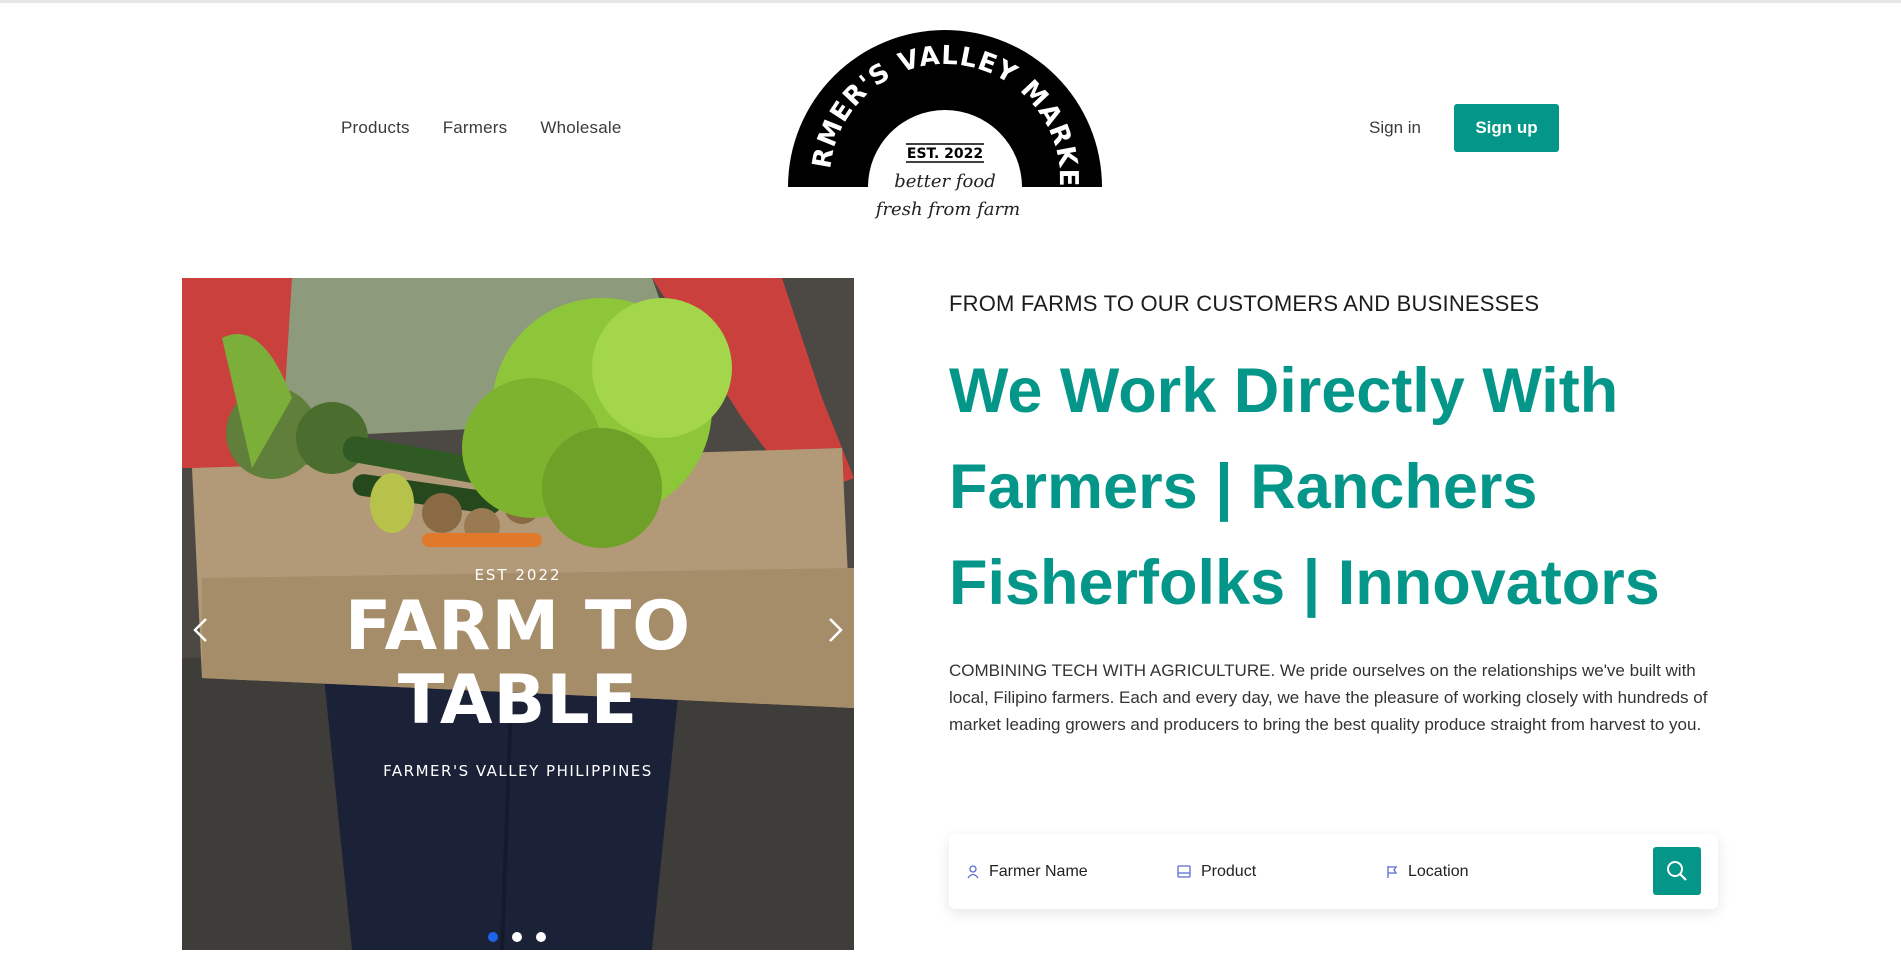 Image resolution: width=1901 pixels, height=972 pixels. I want to click on hero-title-line1: FARM TO, so click(518, 626).